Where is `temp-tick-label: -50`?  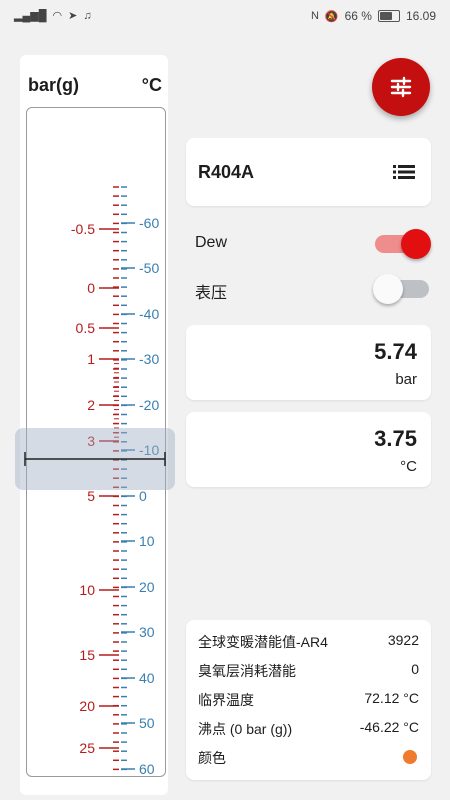
temp-tick-label: -50 is located at coordinates (149, 268).